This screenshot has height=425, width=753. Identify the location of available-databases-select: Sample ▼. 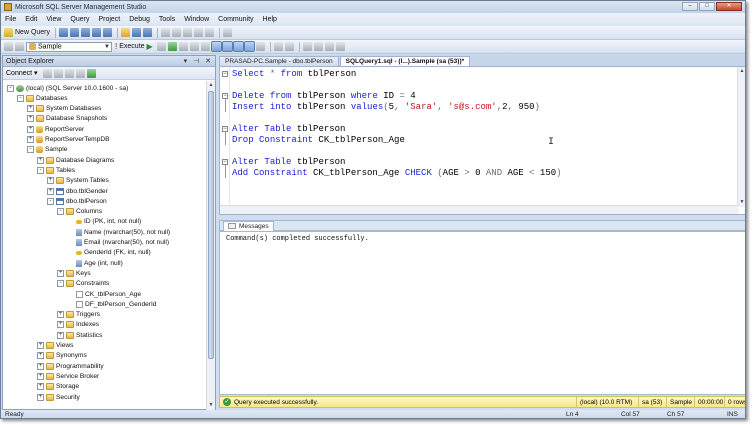
(69, 46).